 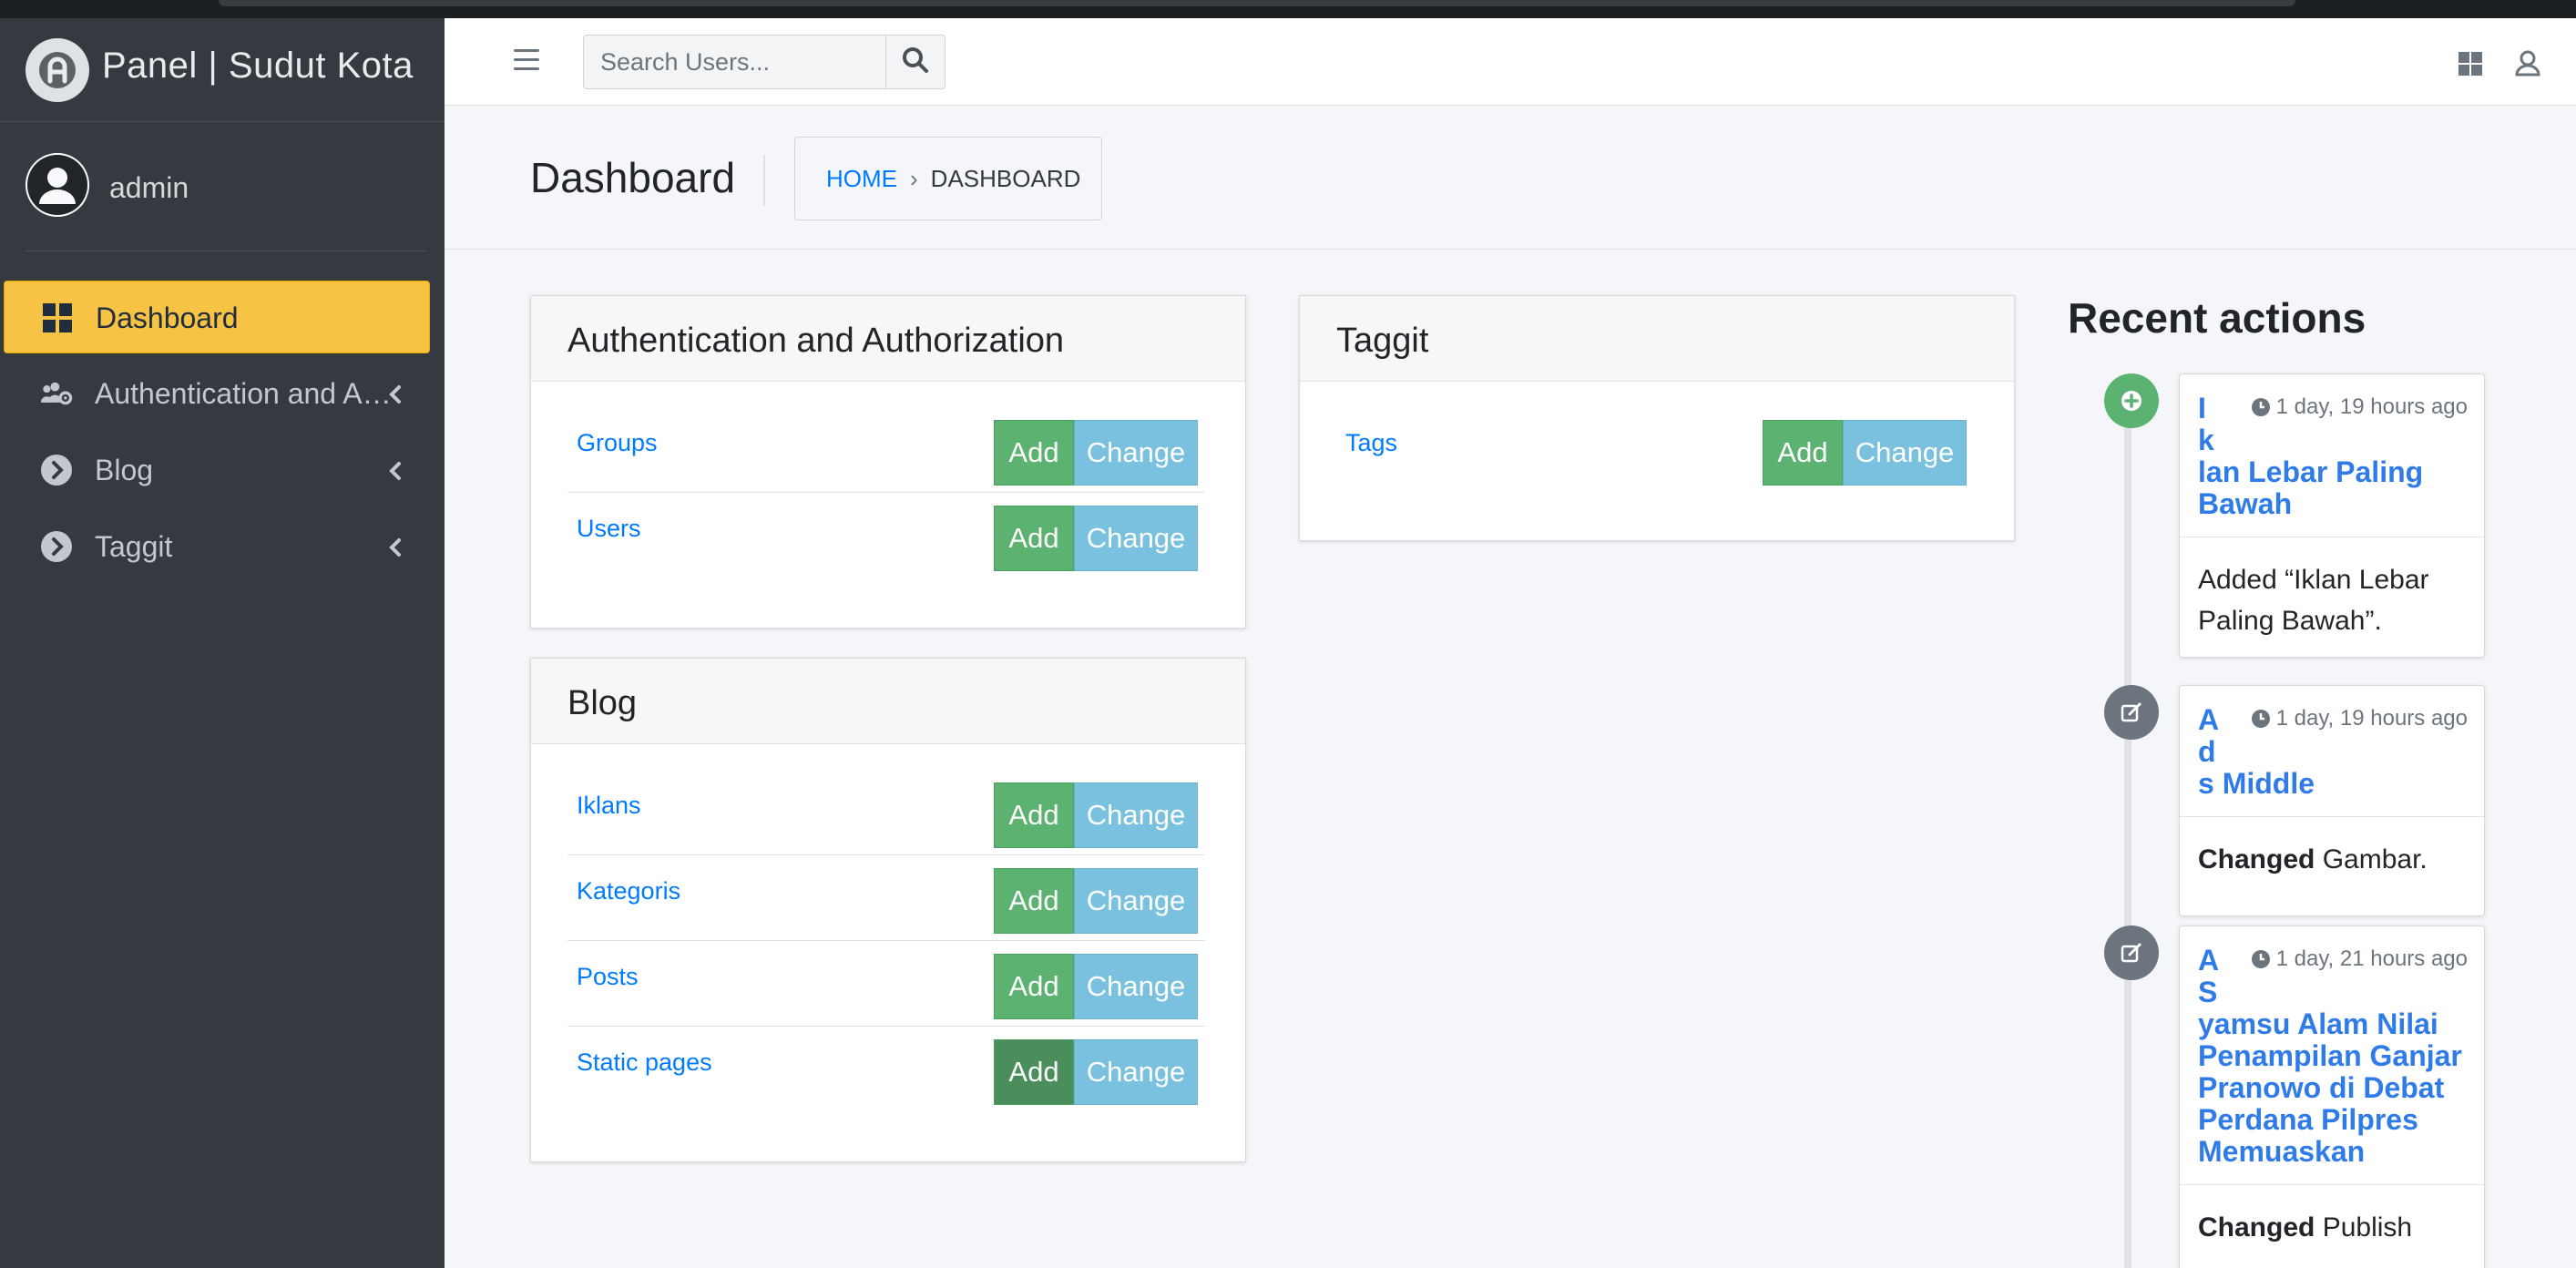 I want to click on users-cog-icon, so click(x=56, y=393).